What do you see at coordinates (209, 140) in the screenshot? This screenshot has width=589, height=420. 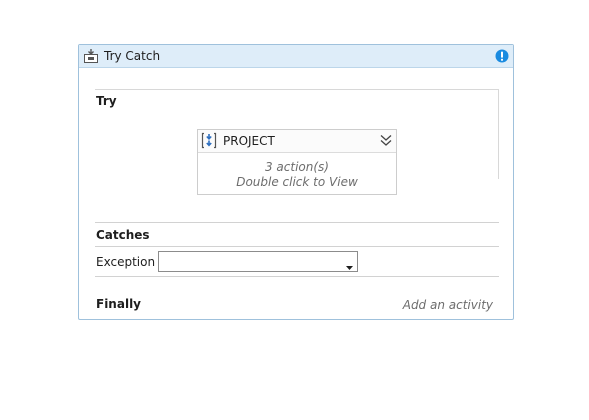 I see `sequence-icon` at bounding box center [209, 140].